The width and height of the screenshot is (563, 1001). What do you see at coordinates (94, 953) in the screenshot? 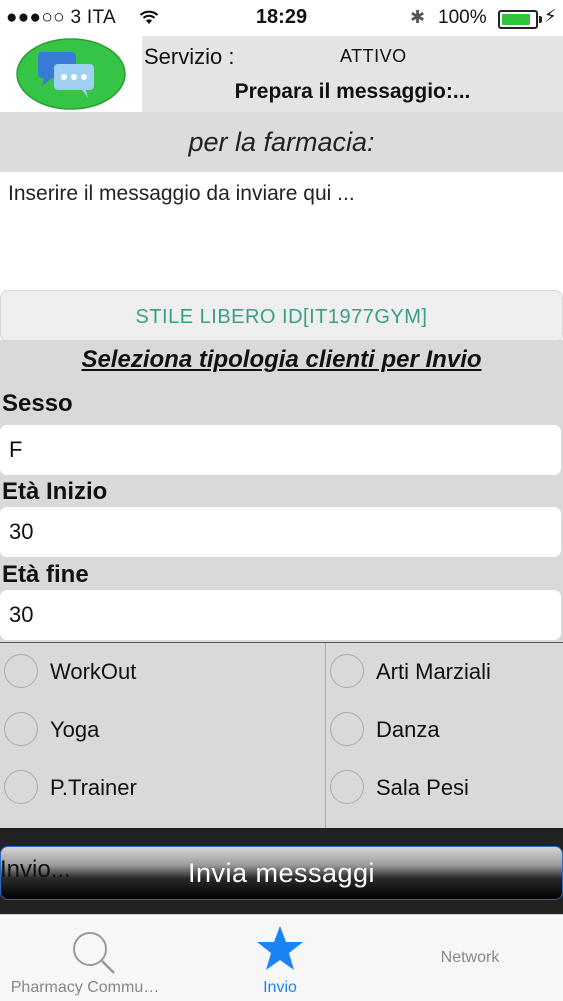
I see `search-icon` at bounding box center [94, 953].